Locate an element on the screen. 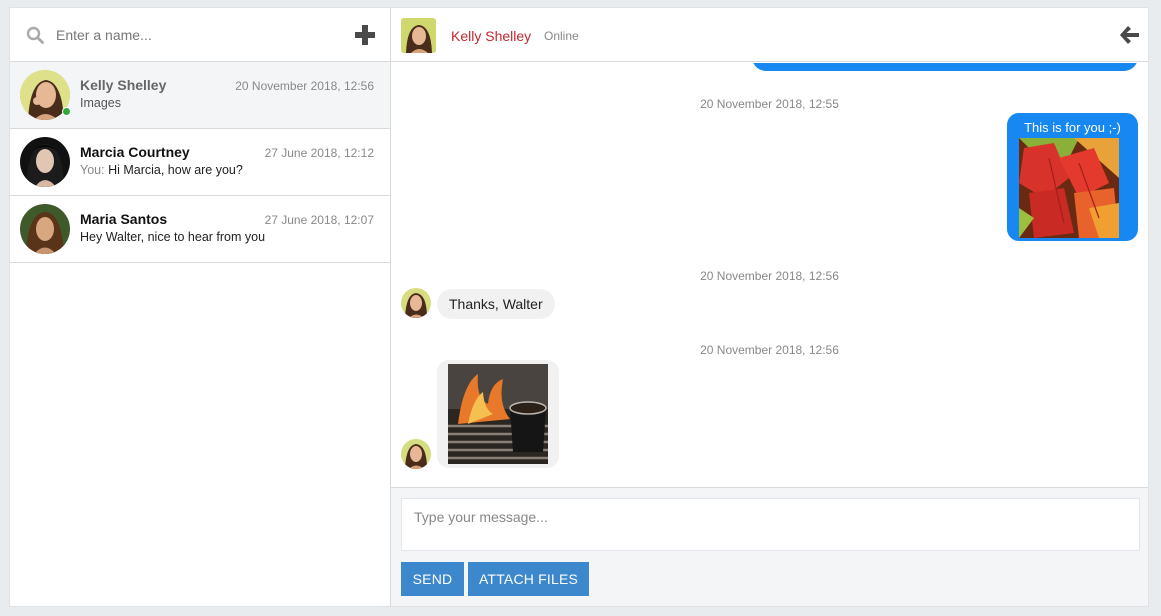 This screenshot has height=616, width=1161. incoming-image-message is located at coordinates (498, 414).